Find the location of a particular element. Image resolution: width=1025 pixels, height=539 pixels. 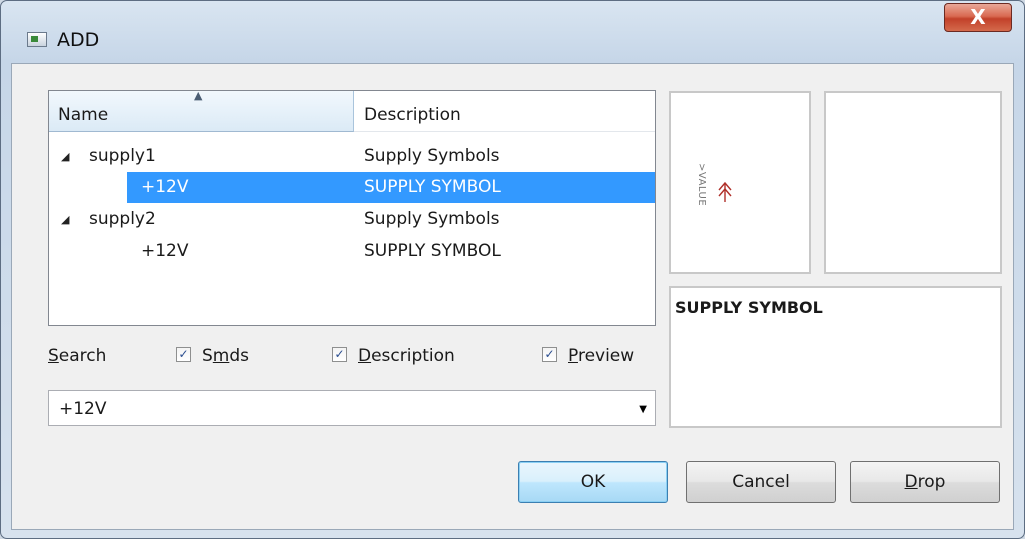

symbol-value-text: >VALUE is located at coordinates (701, 185).